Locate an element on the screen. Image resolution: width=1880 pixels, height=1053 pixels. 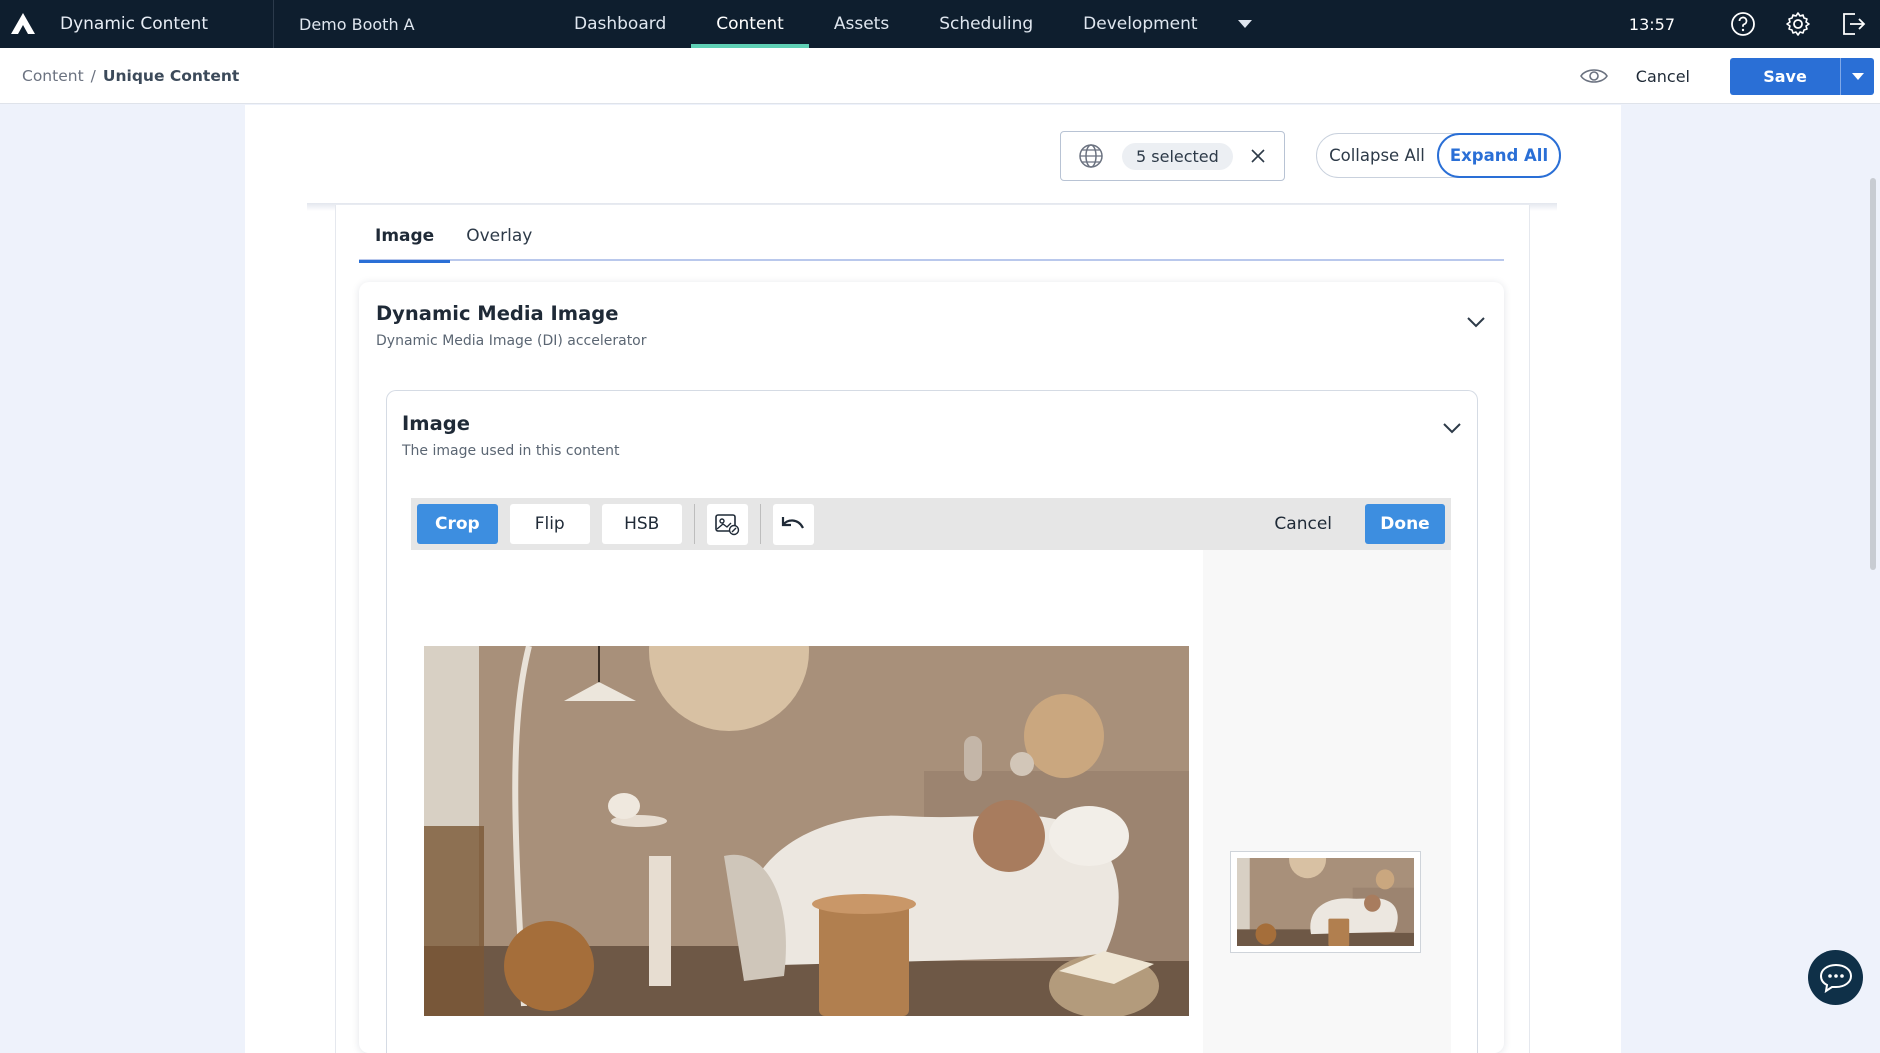
collapse-expand-toggle: Collapse All Expand All is located at coordinates (1438, 155).